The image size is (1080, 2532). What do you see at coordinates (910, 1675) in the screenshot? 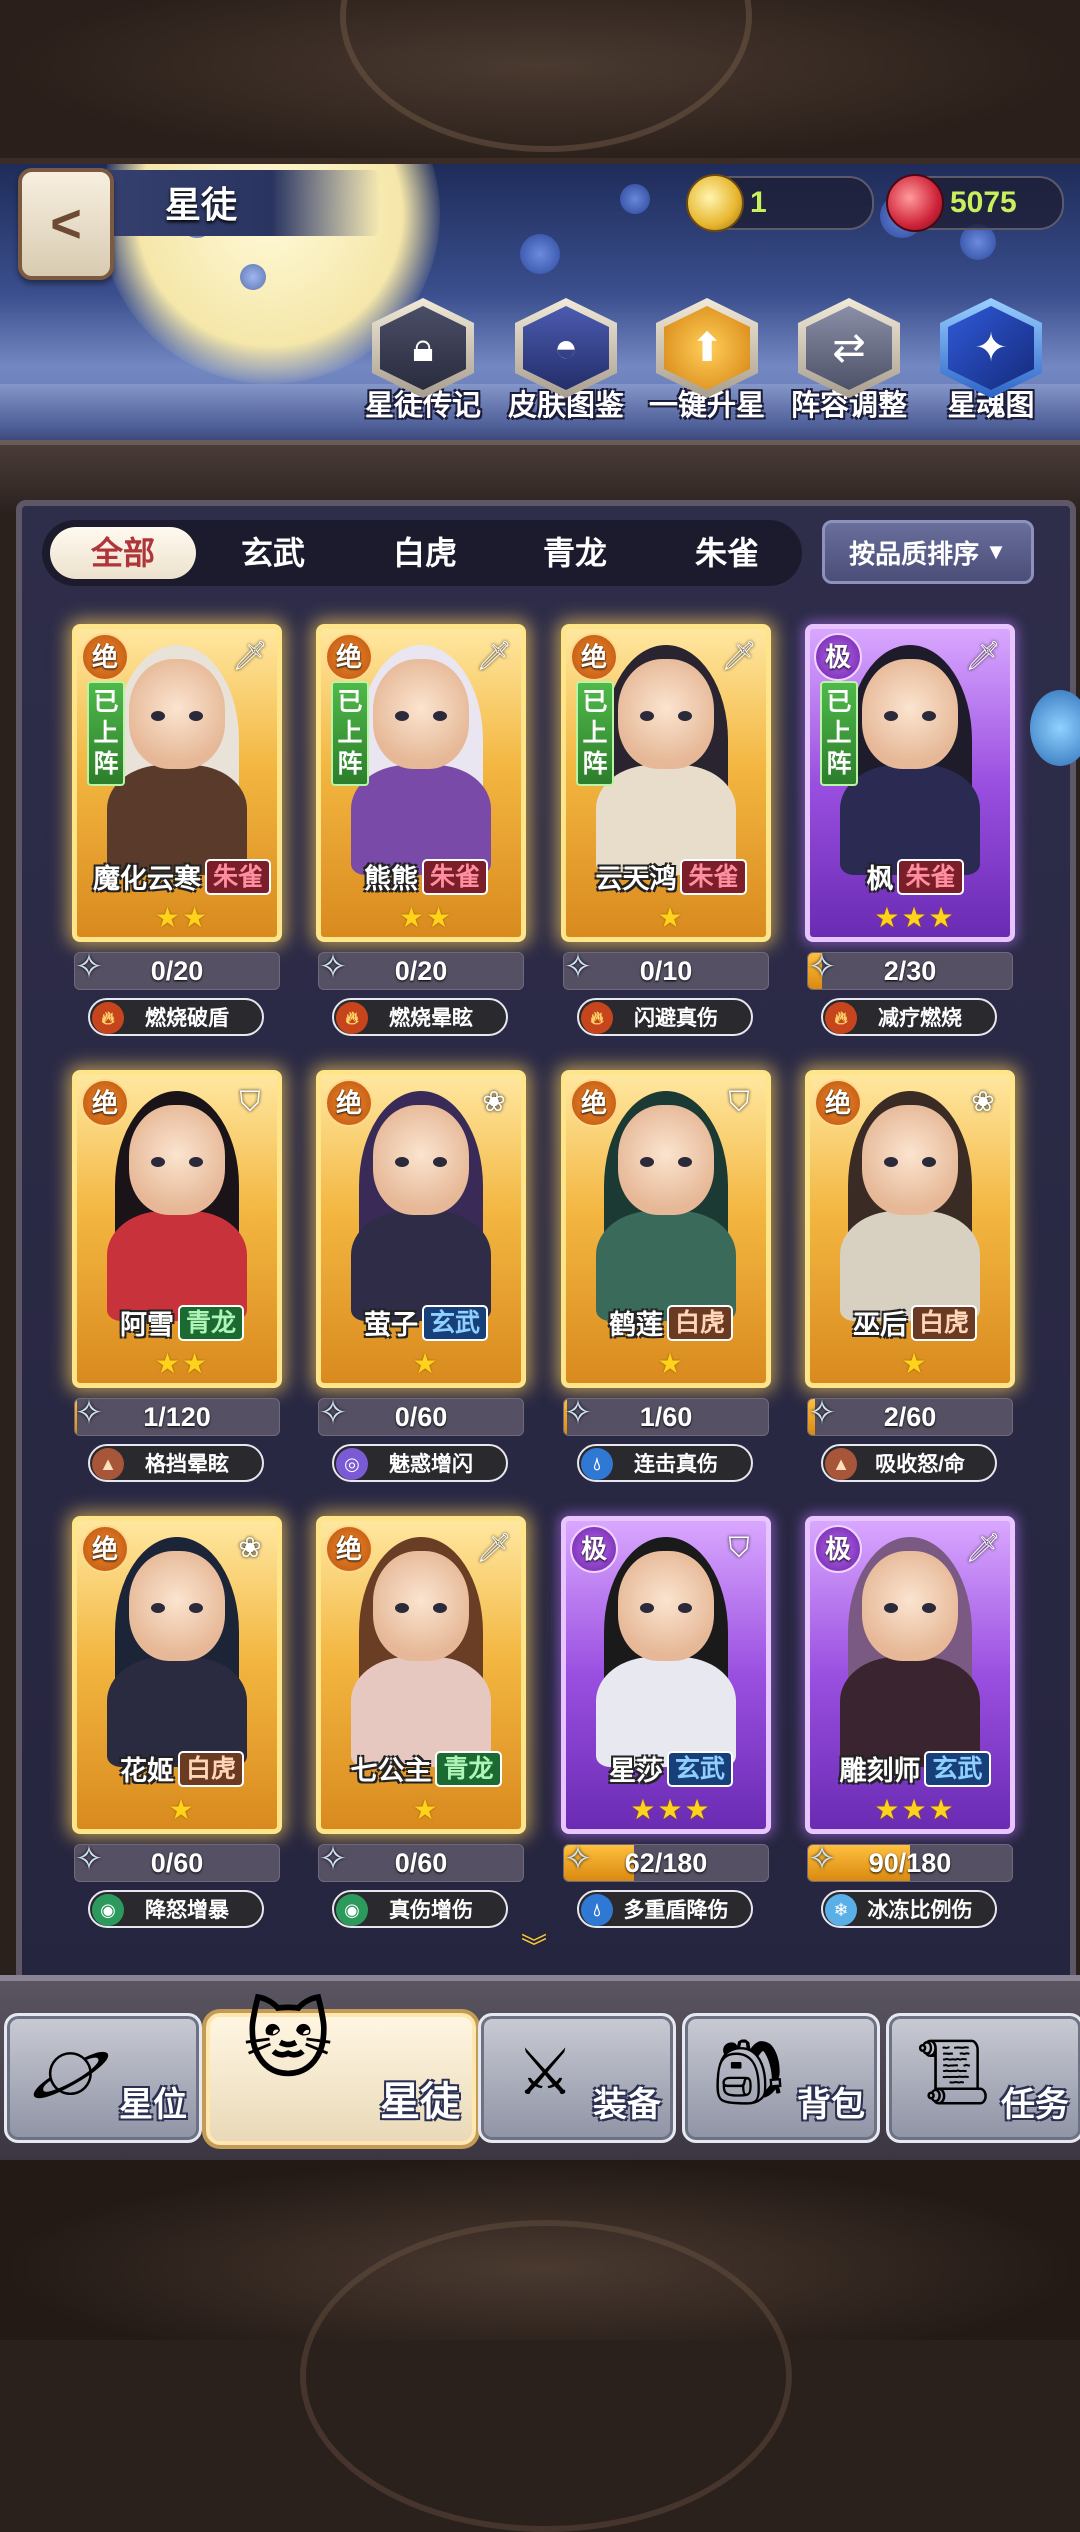
I see `hero-card-frame: 极 🗡︎ 雕刻师 玄武 ★★★` at bounding box center [910, 1675].